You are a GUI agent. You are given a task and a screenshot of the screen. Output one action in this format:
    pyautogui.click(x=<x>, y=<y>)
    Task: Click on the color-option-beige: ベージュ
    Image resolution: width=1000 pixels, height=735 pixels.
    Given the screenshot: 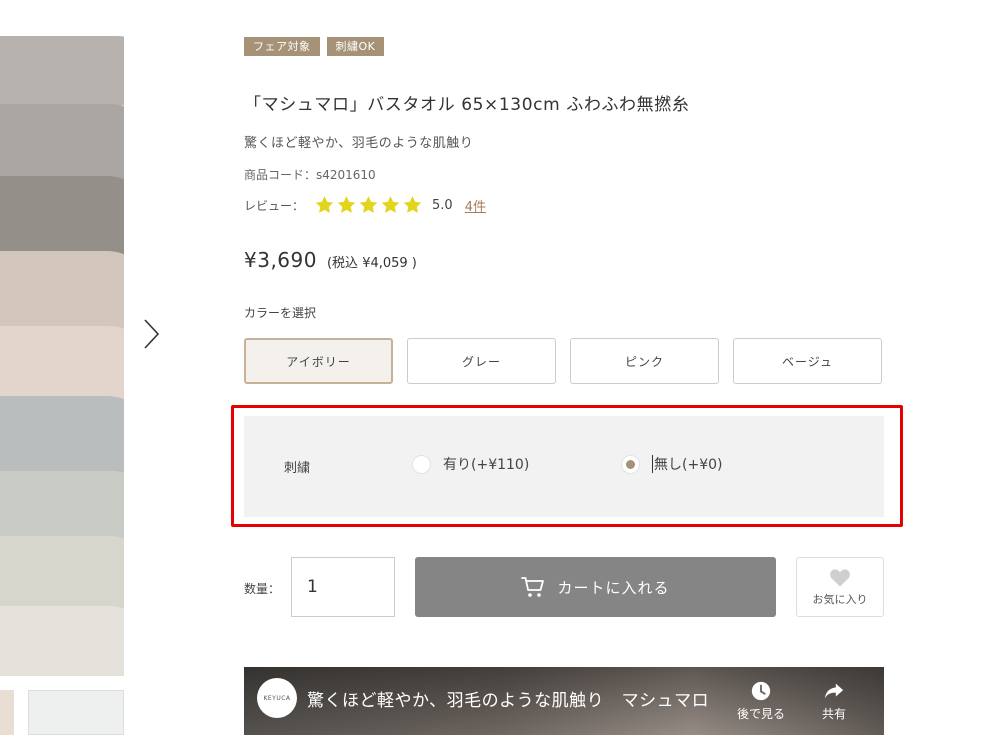 What is the action you would take?
    pyautogui.click(x=807, y=361)
    